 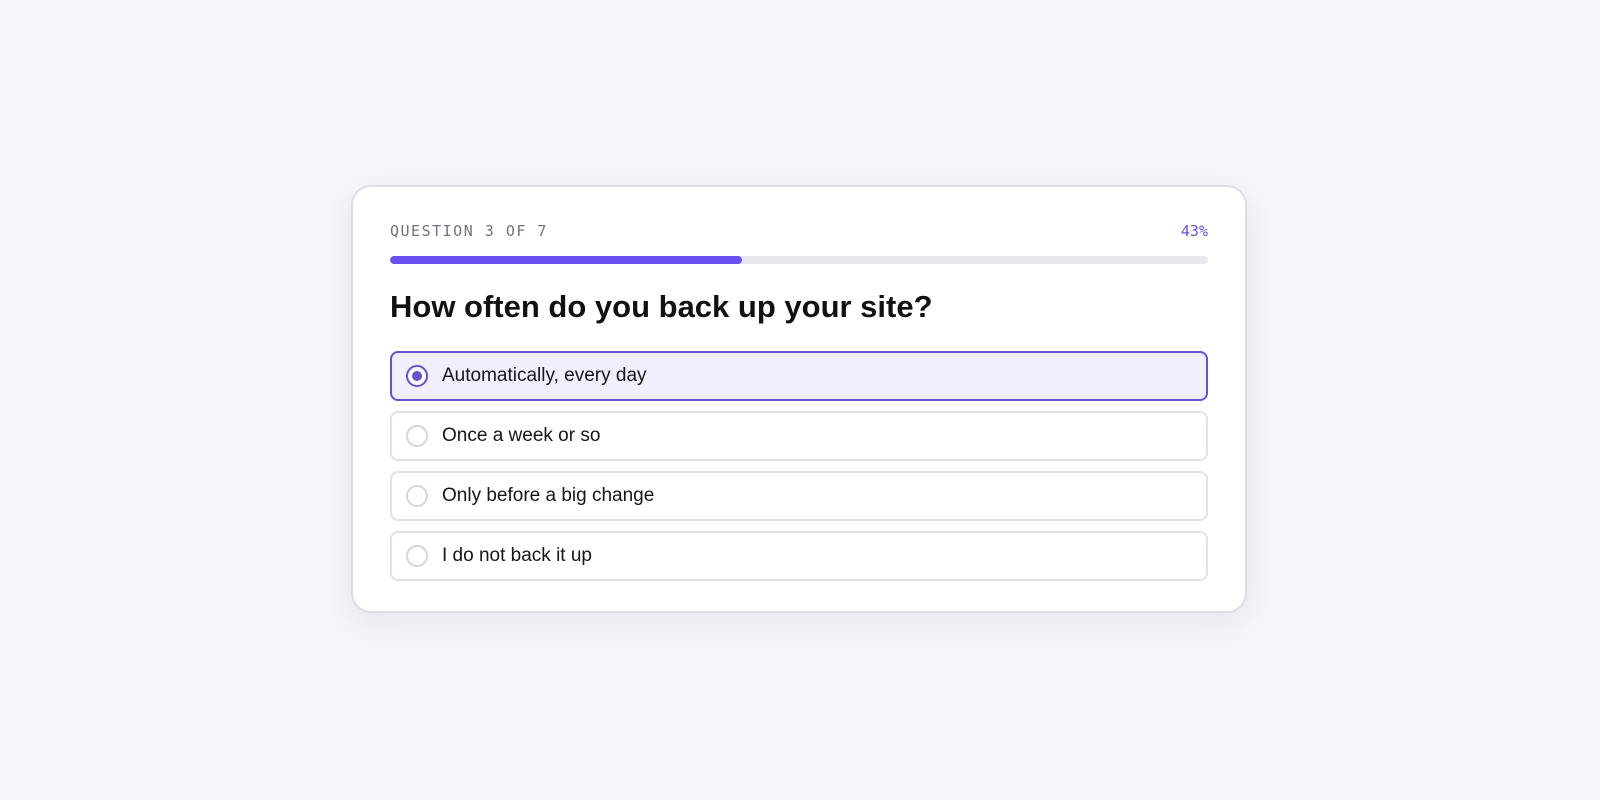 I want to click on progress-percent: 43%, so click(x=1194, y=231).